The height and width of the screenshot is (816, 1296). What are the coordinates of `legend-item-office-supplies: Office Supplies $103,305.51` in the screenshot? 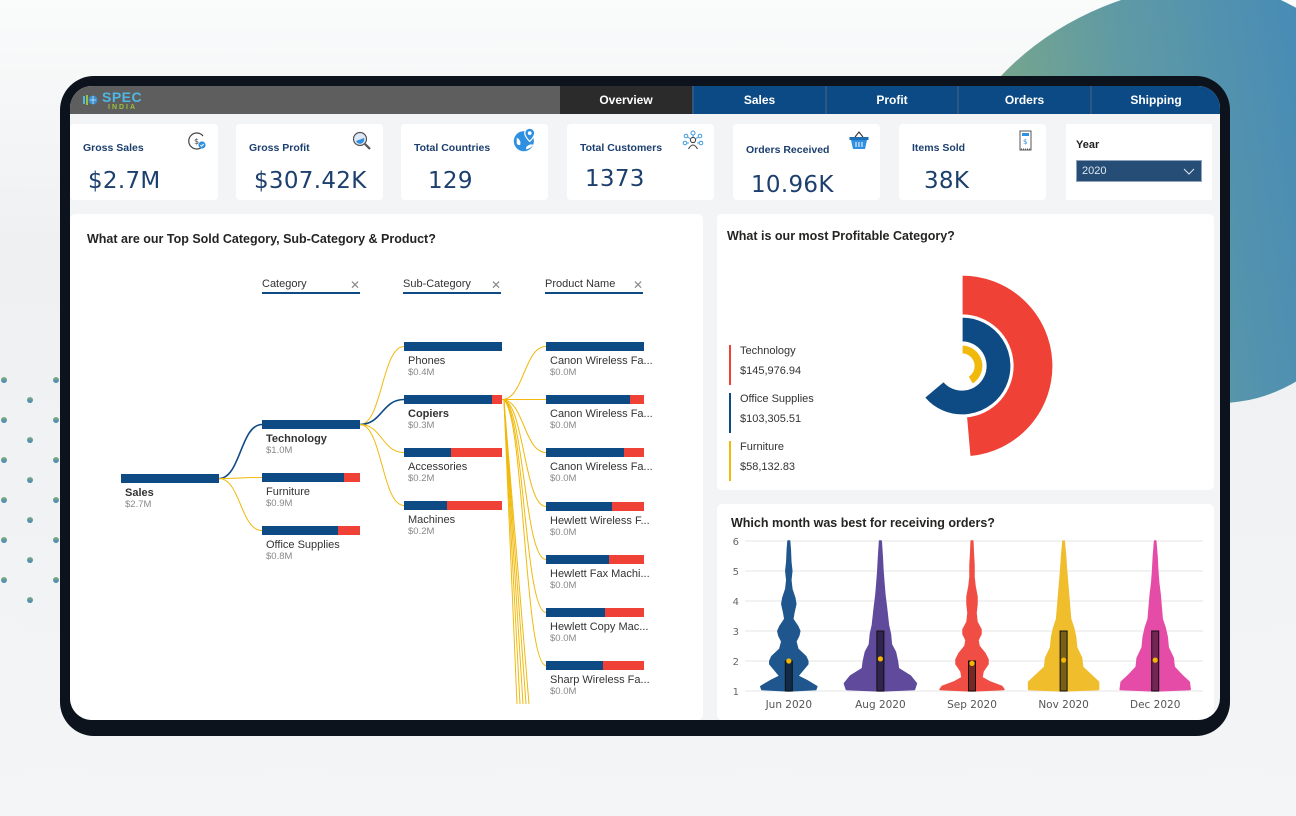 It's located at (771, 413).